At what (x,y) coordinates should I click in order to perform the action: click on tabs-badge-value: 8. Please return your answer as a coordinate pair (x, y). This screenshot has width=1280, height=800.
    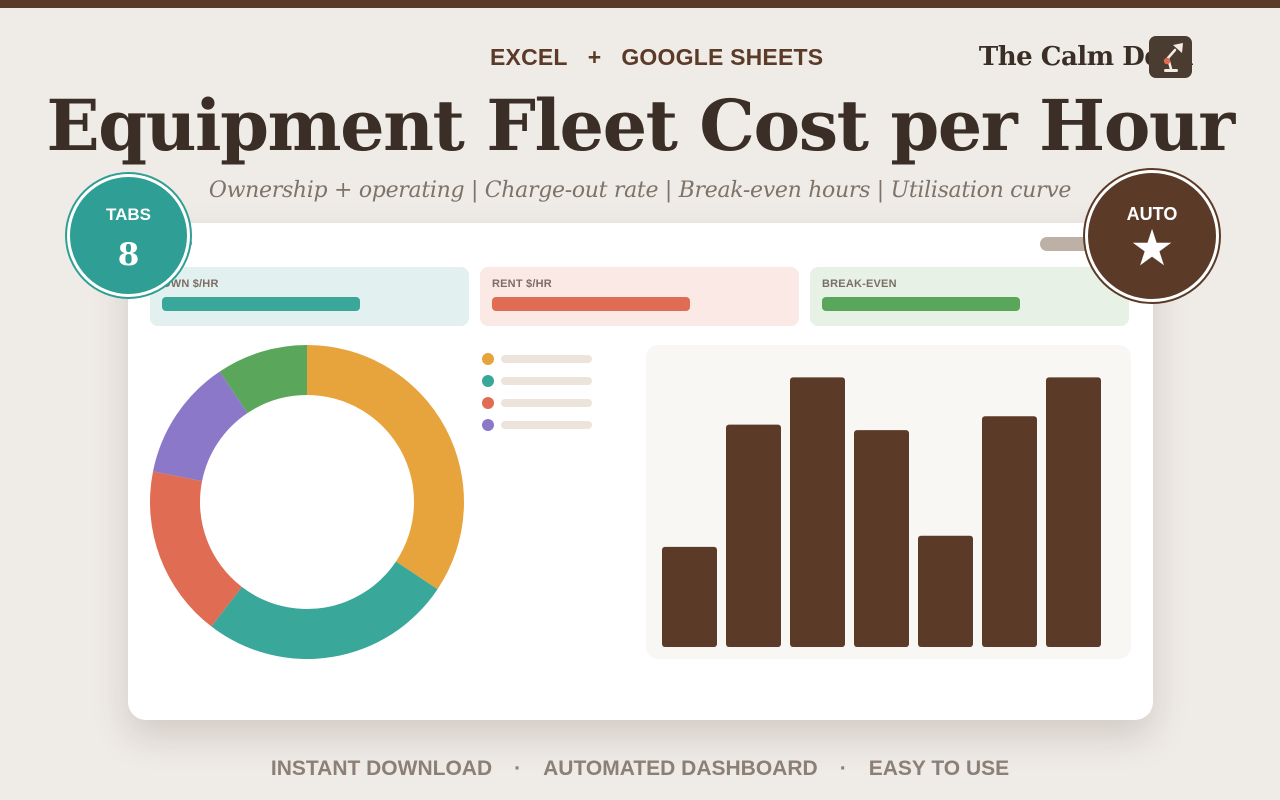
    Looking at the image, I should click on (128, 255).